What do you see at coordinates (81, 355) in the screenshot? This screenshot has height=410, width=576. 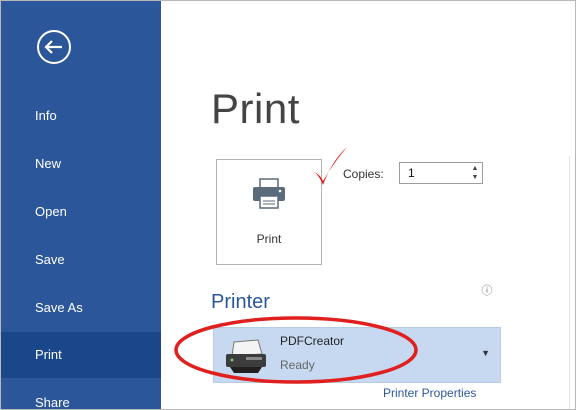 I see `sidebar-item-print: Print` at bounding box center [81, 355].